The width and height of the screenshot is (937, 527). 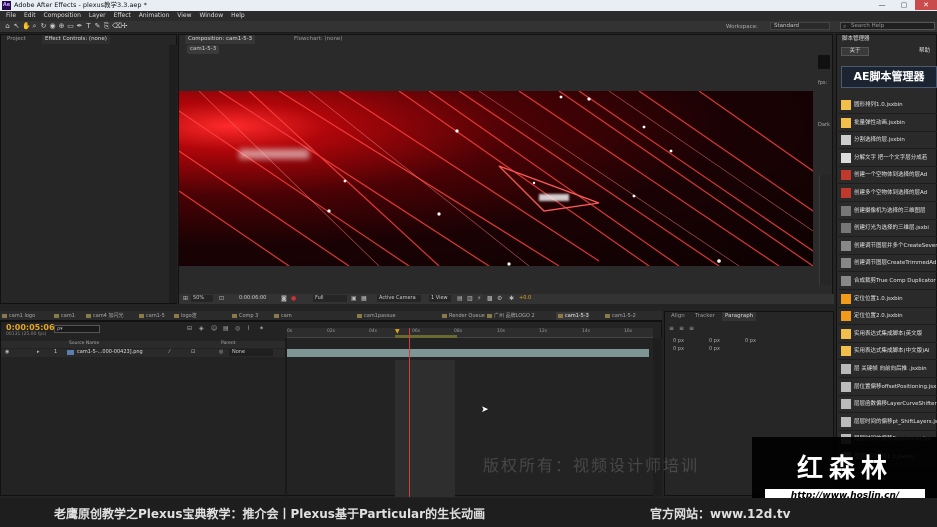 What do you see at coordinates (705, 316) in the screenshot?
I see `tab-tracker: Tracker` at bounding box center [705, 316].